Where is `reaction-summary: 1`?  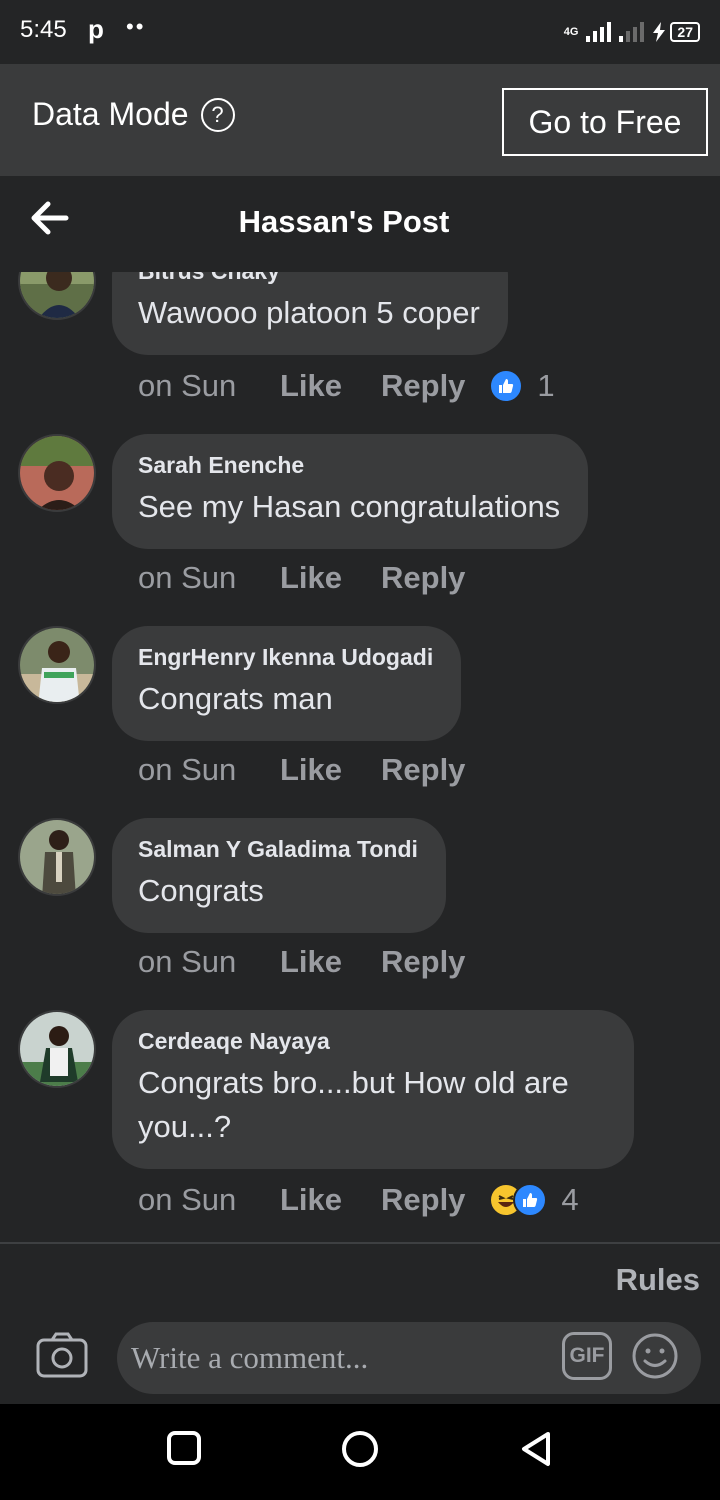
reaction-summary: 1 is located at coordinates (522, 386).